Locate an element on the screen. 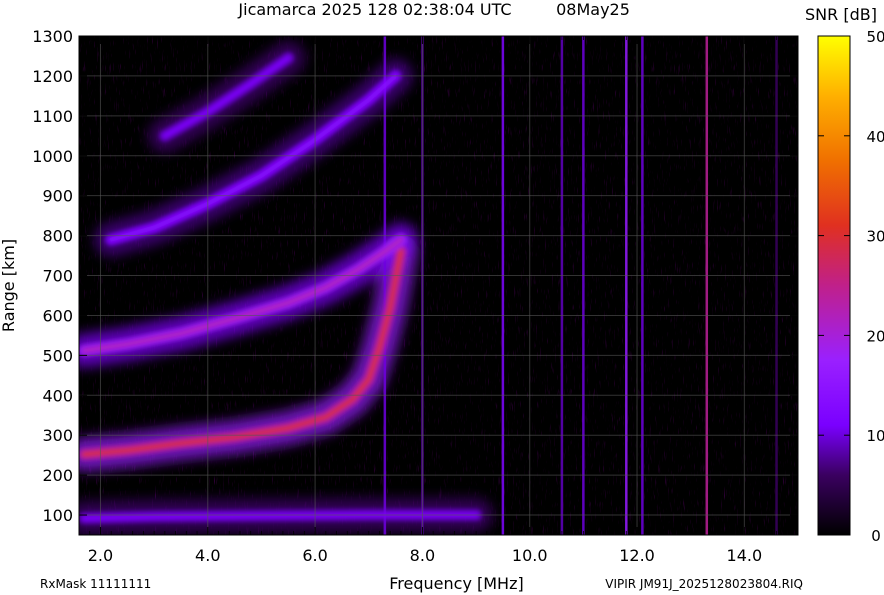 The image size is (884, 595). x-tick-label: 8.0 is located at coordinates (422, 555).